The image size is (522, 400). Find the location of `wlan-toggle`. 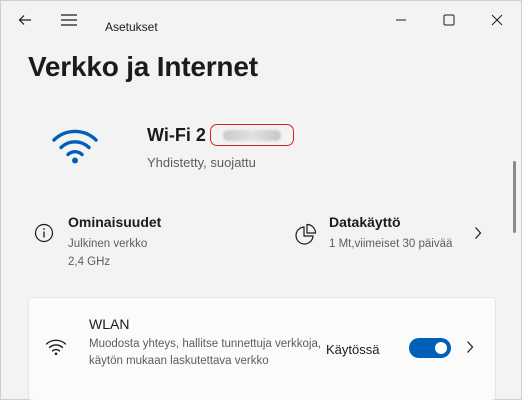

wlan-toggle is located at coordinates (430, 348).